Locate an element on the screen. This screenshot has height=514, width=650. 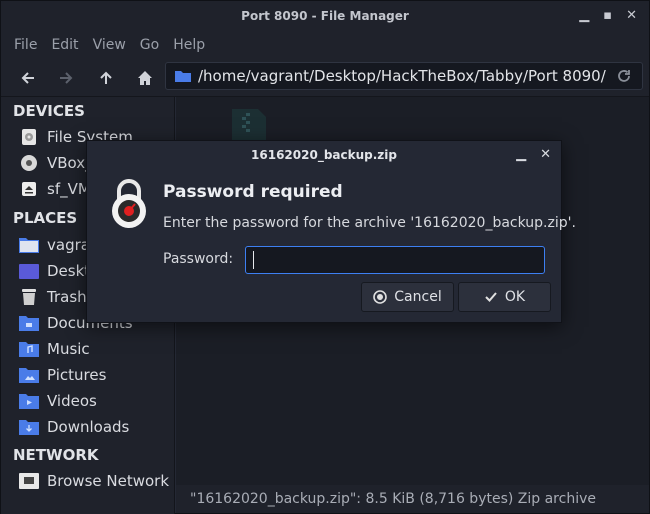
pictures-folder-icon is located at coordinates (29, 375).